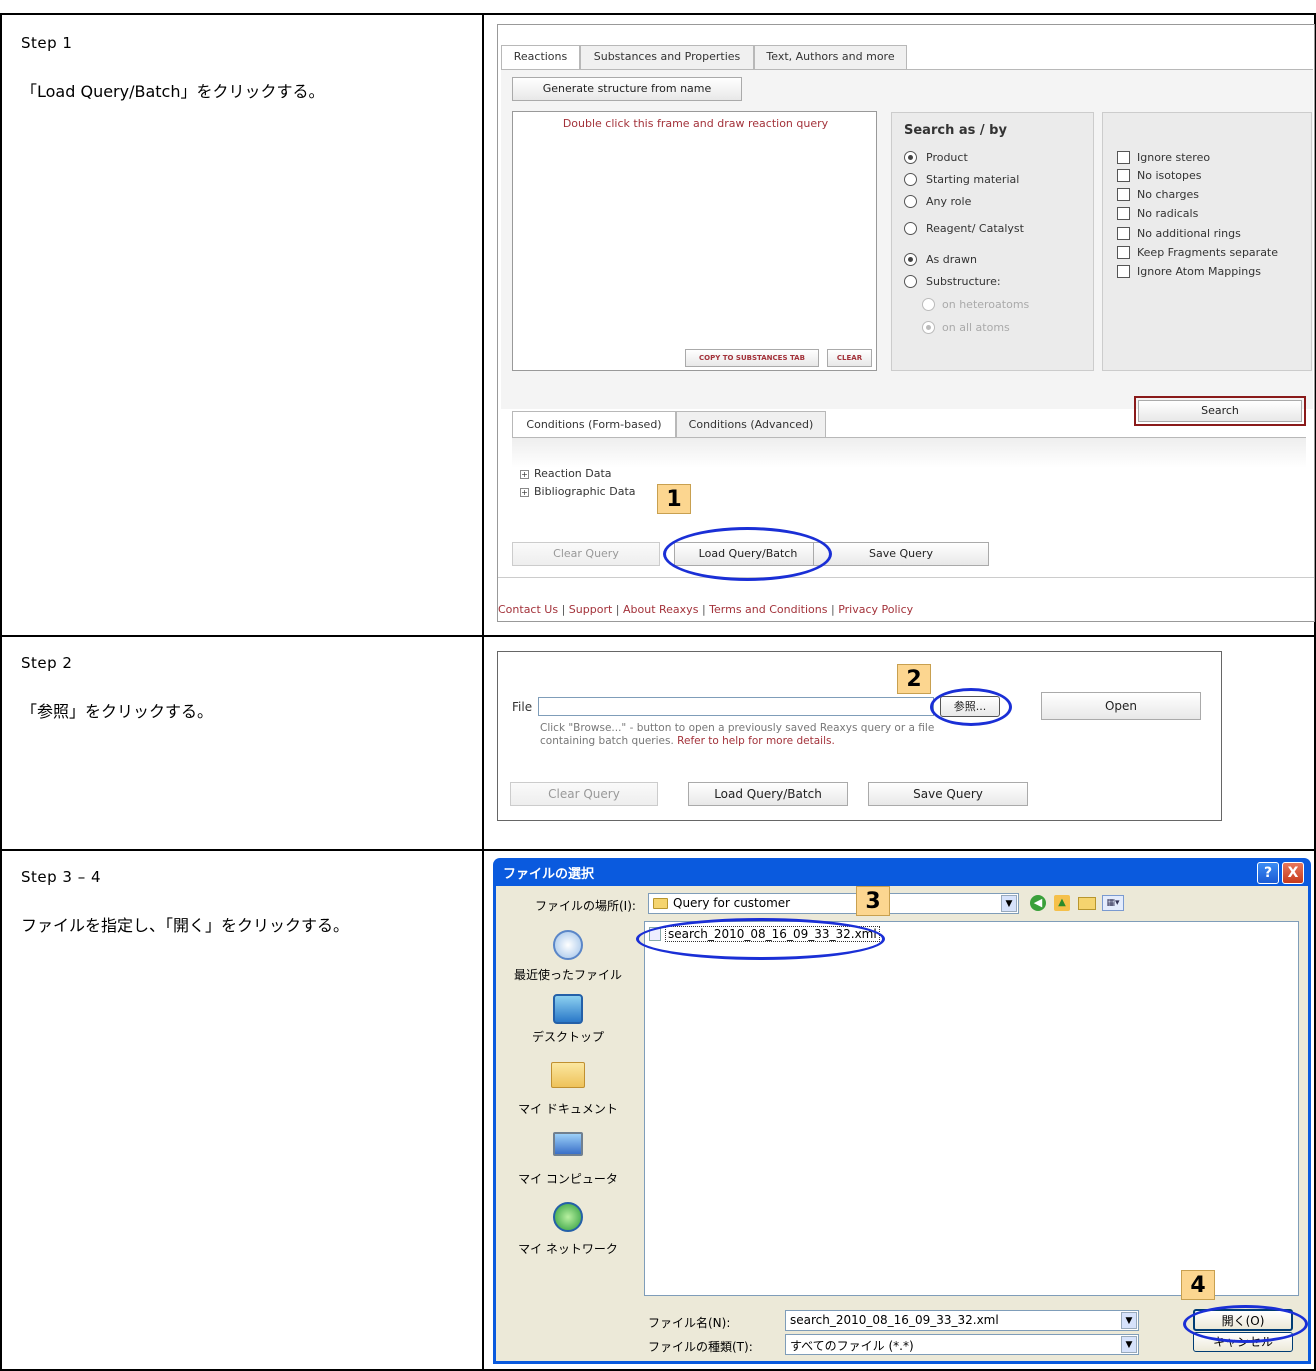 The image size is (1316, 1371). Describe the element at coordinates (833, 903) in the screenshot. I see `location-combo: Query for customer ▼` at that location.